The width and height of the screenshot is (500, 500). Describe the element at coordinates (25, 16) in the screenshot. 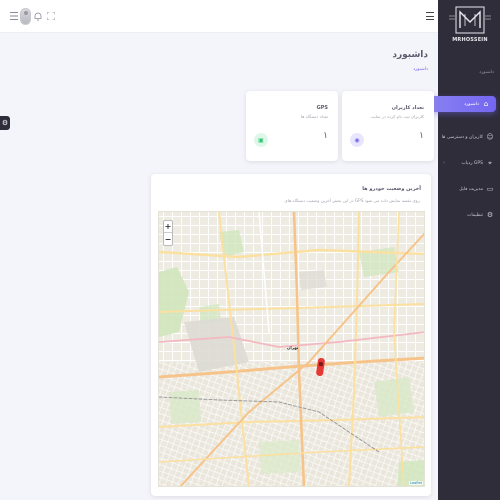

I see `avatar` at that location.